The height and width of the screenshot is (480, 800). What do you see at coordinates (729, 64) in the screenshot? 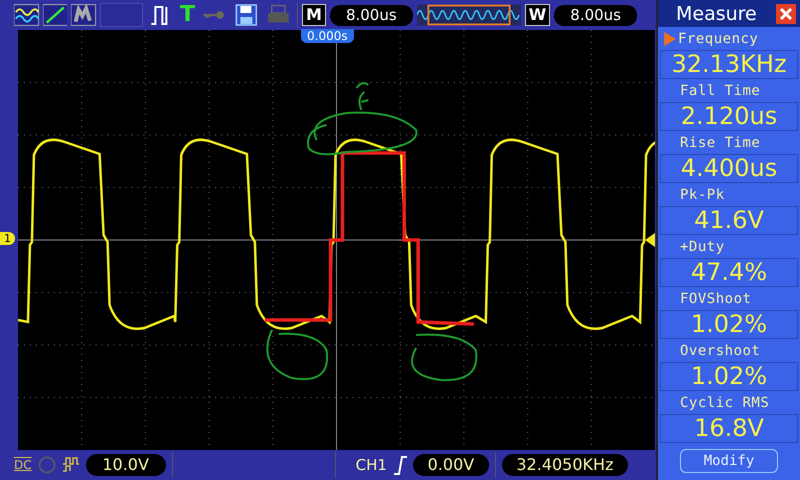
I see `measurement-value: 32.13KHz` at bounding box center [729, 64].